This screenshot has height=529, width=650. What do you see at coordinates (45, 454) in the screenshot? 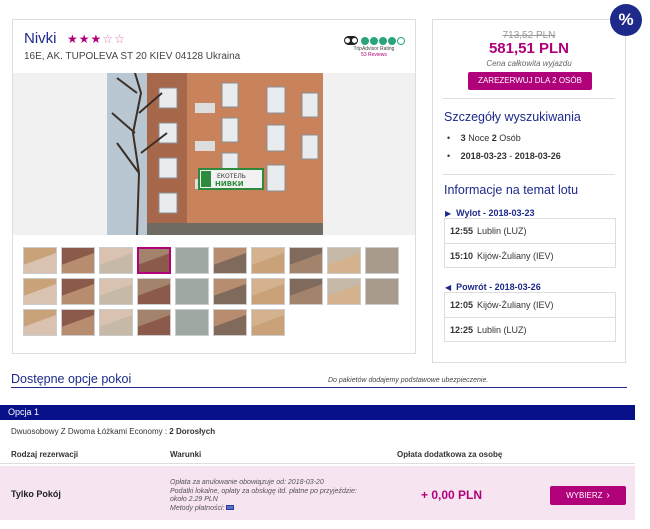
I see `col-reservation-type: Rodzaj rezerwacji` at bounding box center [45, 454].